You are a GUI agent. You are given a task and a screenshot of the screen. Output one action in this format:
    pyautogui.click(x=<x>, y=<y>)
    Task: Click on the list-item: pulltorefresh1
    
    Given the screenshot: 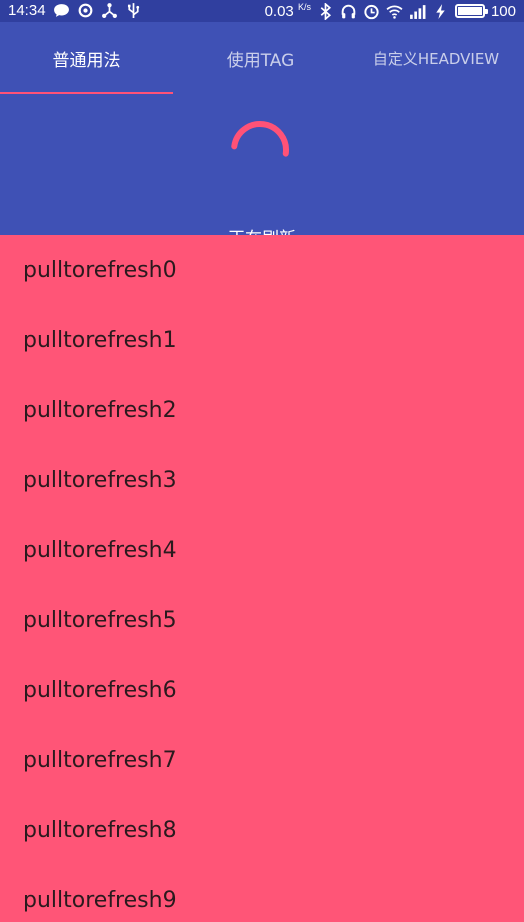 What is the action you would take?
    pyautogui.click(x=262, y=340)
    